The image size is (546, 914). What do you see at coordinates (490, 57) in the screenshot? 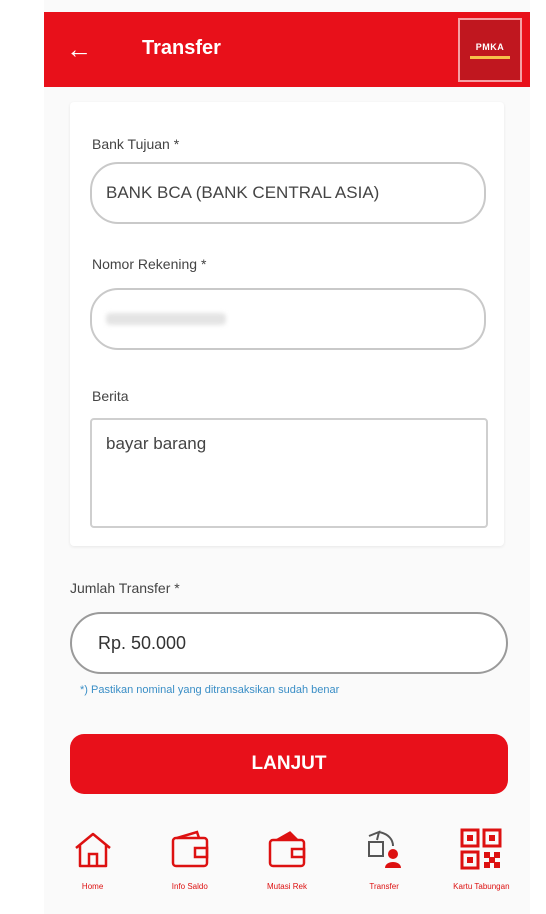
I see `logo-stripe` at bounding box center [490, 57].